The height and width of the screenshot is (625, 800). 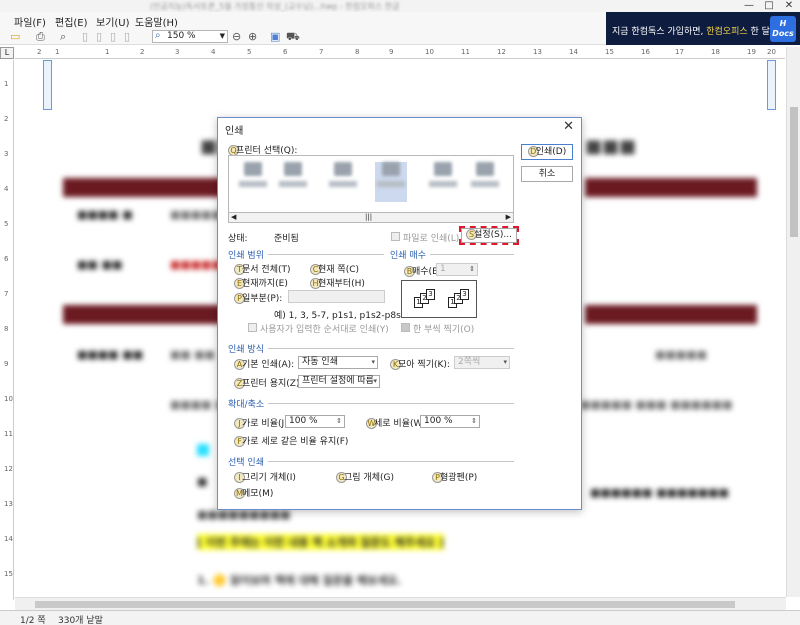 I want to click on scale-section-title: 확대/축소, so click(x=246, y=405).